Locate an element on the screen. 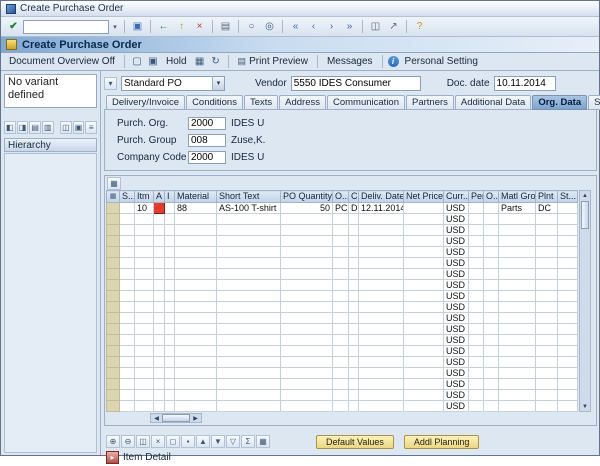  insert-row-icon: ⊕ is located at coordinates (113, 441).